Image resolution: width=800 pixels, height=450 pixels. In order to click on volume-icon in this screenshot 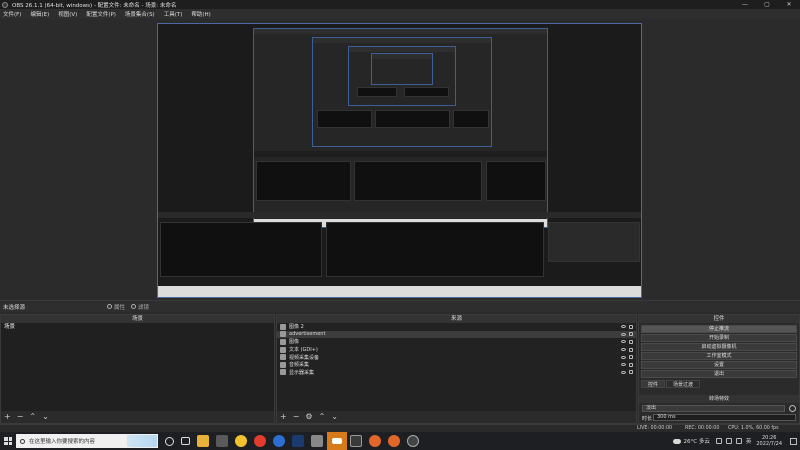, I will do `click(738, 441)`.